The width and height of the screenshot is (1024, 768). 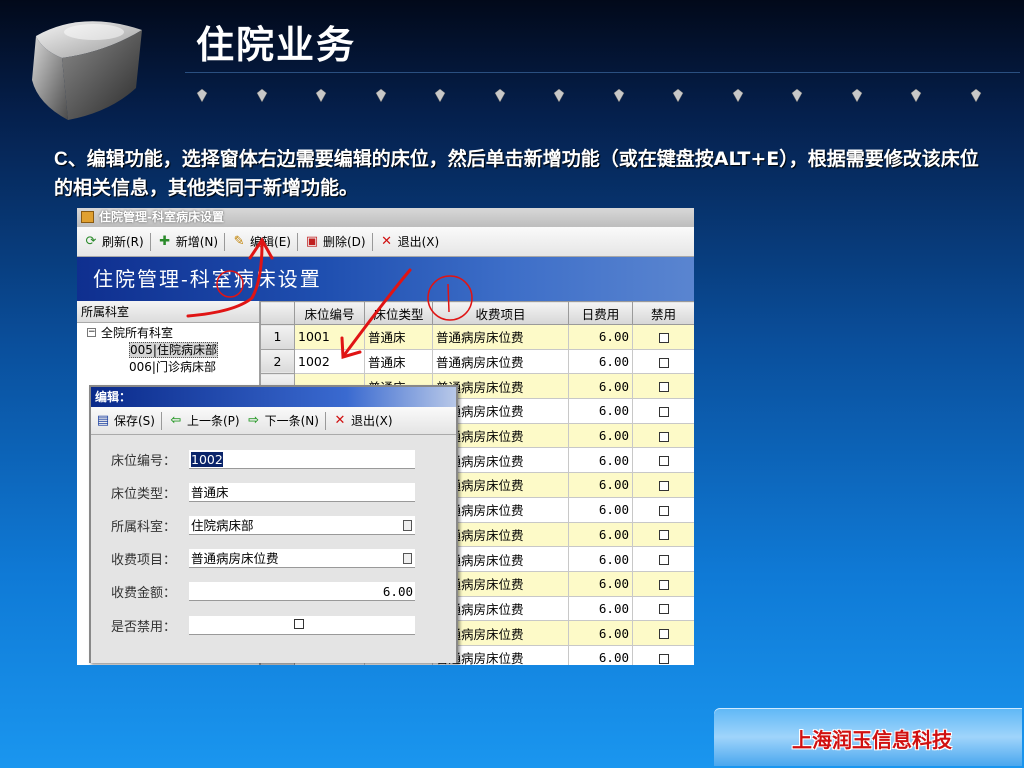 I want to click on fee-amount-row: 收费金额： 6.00, so click(x=263, y=591).